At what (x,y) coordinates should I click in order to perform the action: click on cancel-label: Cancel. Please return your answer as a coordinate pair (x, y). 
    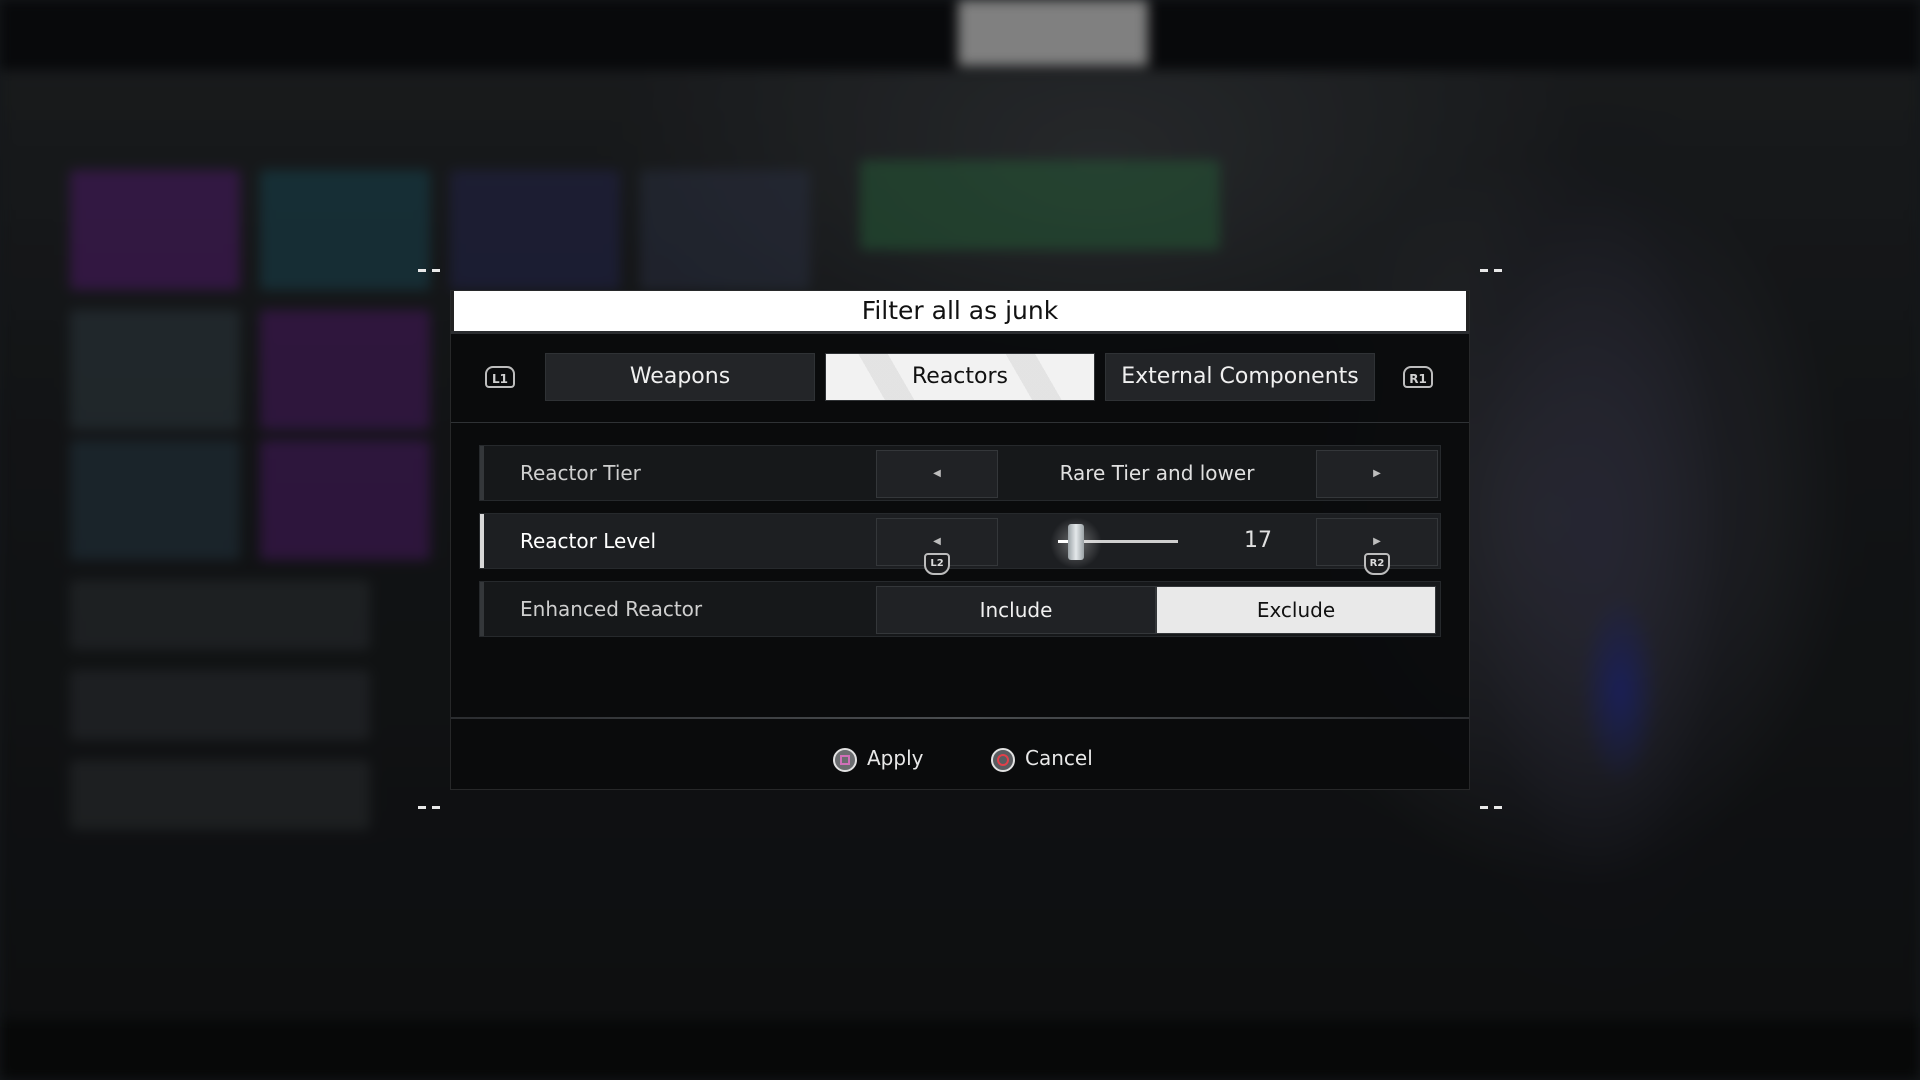
    Looking at the image, I should click on (1059, 758).